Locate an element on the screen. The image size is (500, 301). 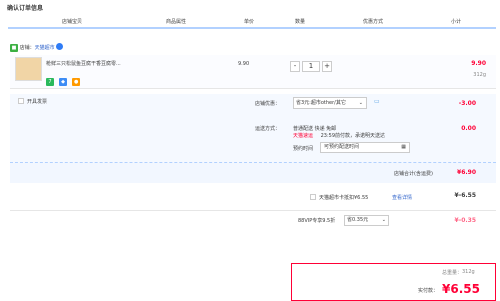
header-unit-price: 单价 is located at coordinates (249, 22).